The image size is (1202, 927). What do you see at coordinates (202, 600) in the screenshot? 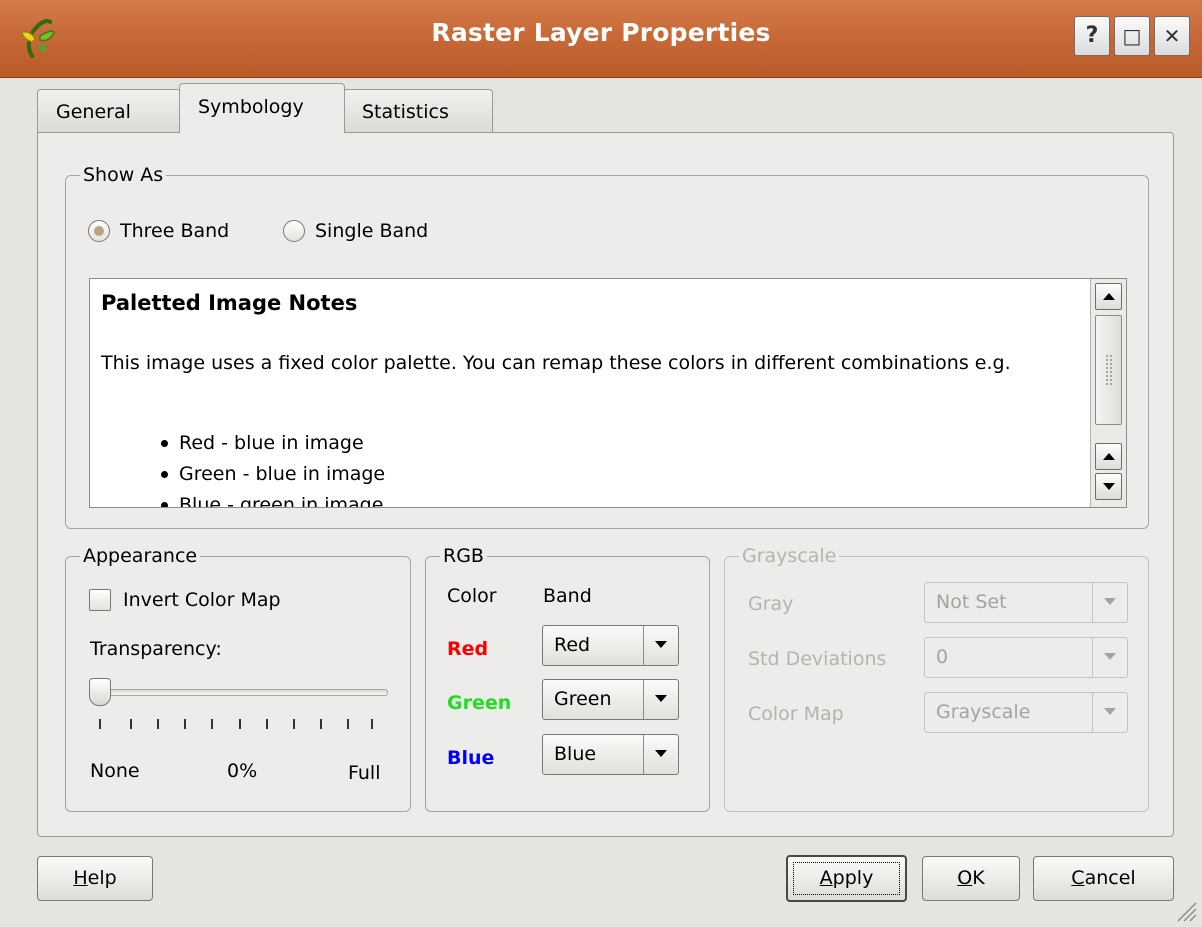
I see `invert-color-map-label: Invert Color Map` at bounding box center [202, 600].